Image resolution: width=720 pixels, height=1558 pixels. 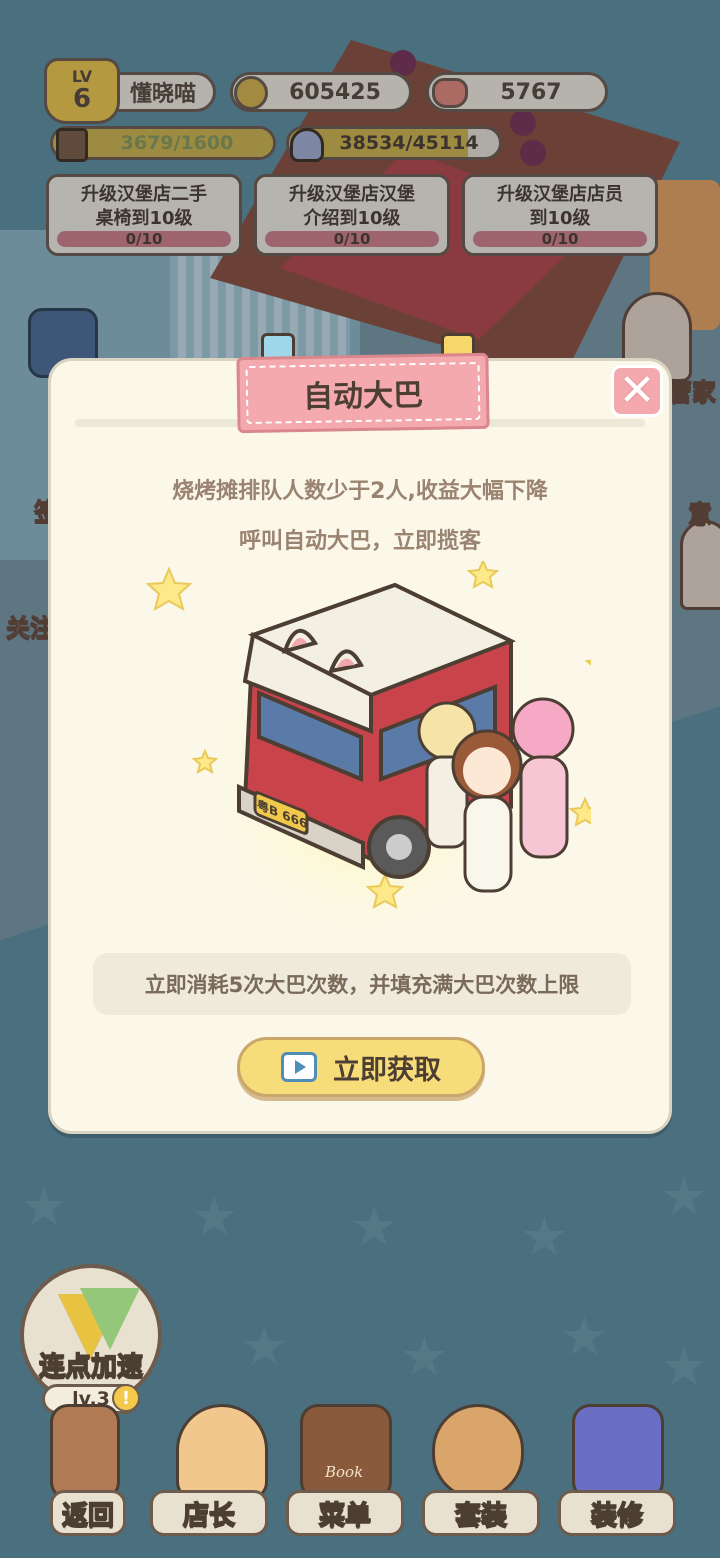 I want to click on nav-menu-button: 菜单, so click(x=345, y=1513).